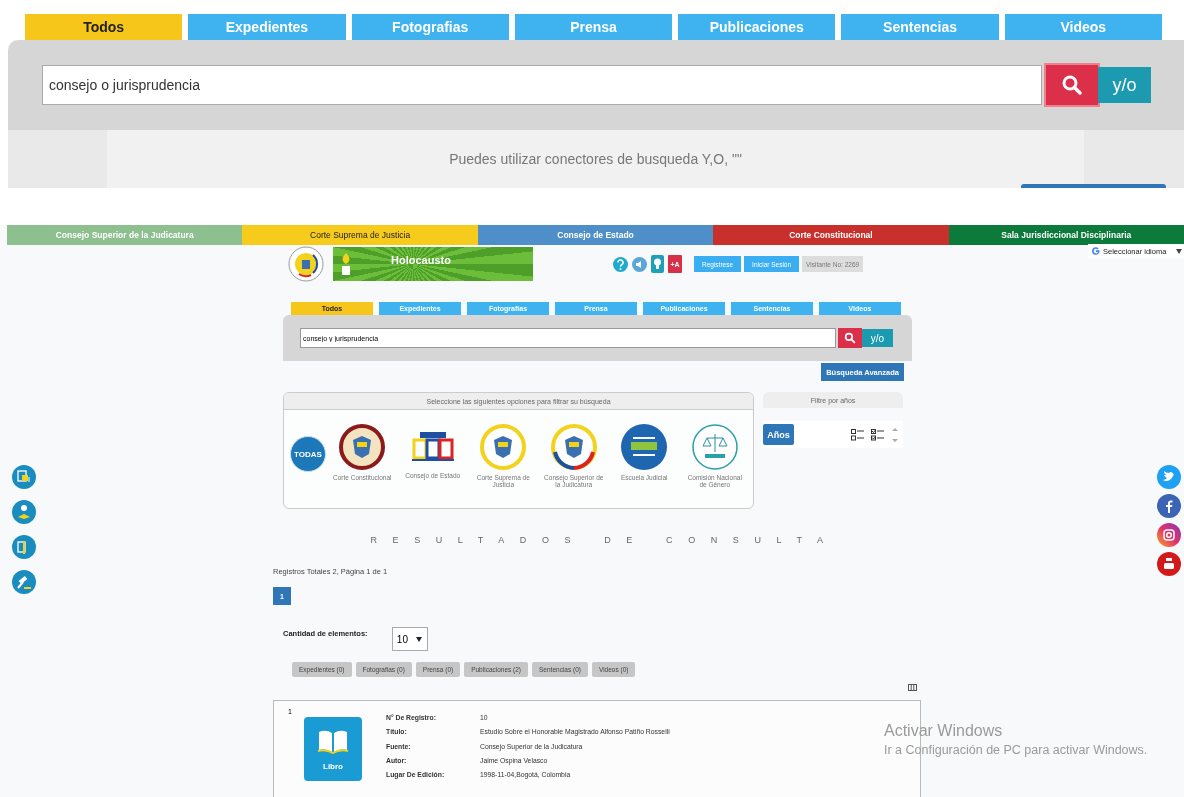 The height and width of the screenshot is (797, 1184). I want to click on facebook-icon, so click(1169, 506).